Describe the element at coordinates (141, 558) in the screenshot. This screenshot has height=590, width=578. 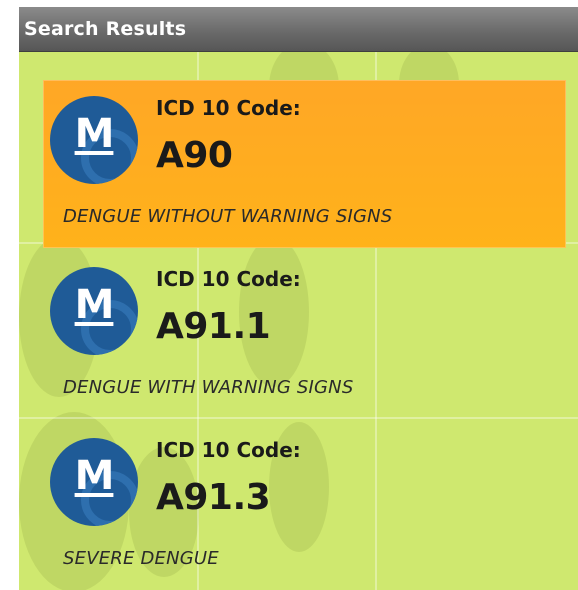
I see `diagnosis-description: SEVERE DENGUE` at that location.